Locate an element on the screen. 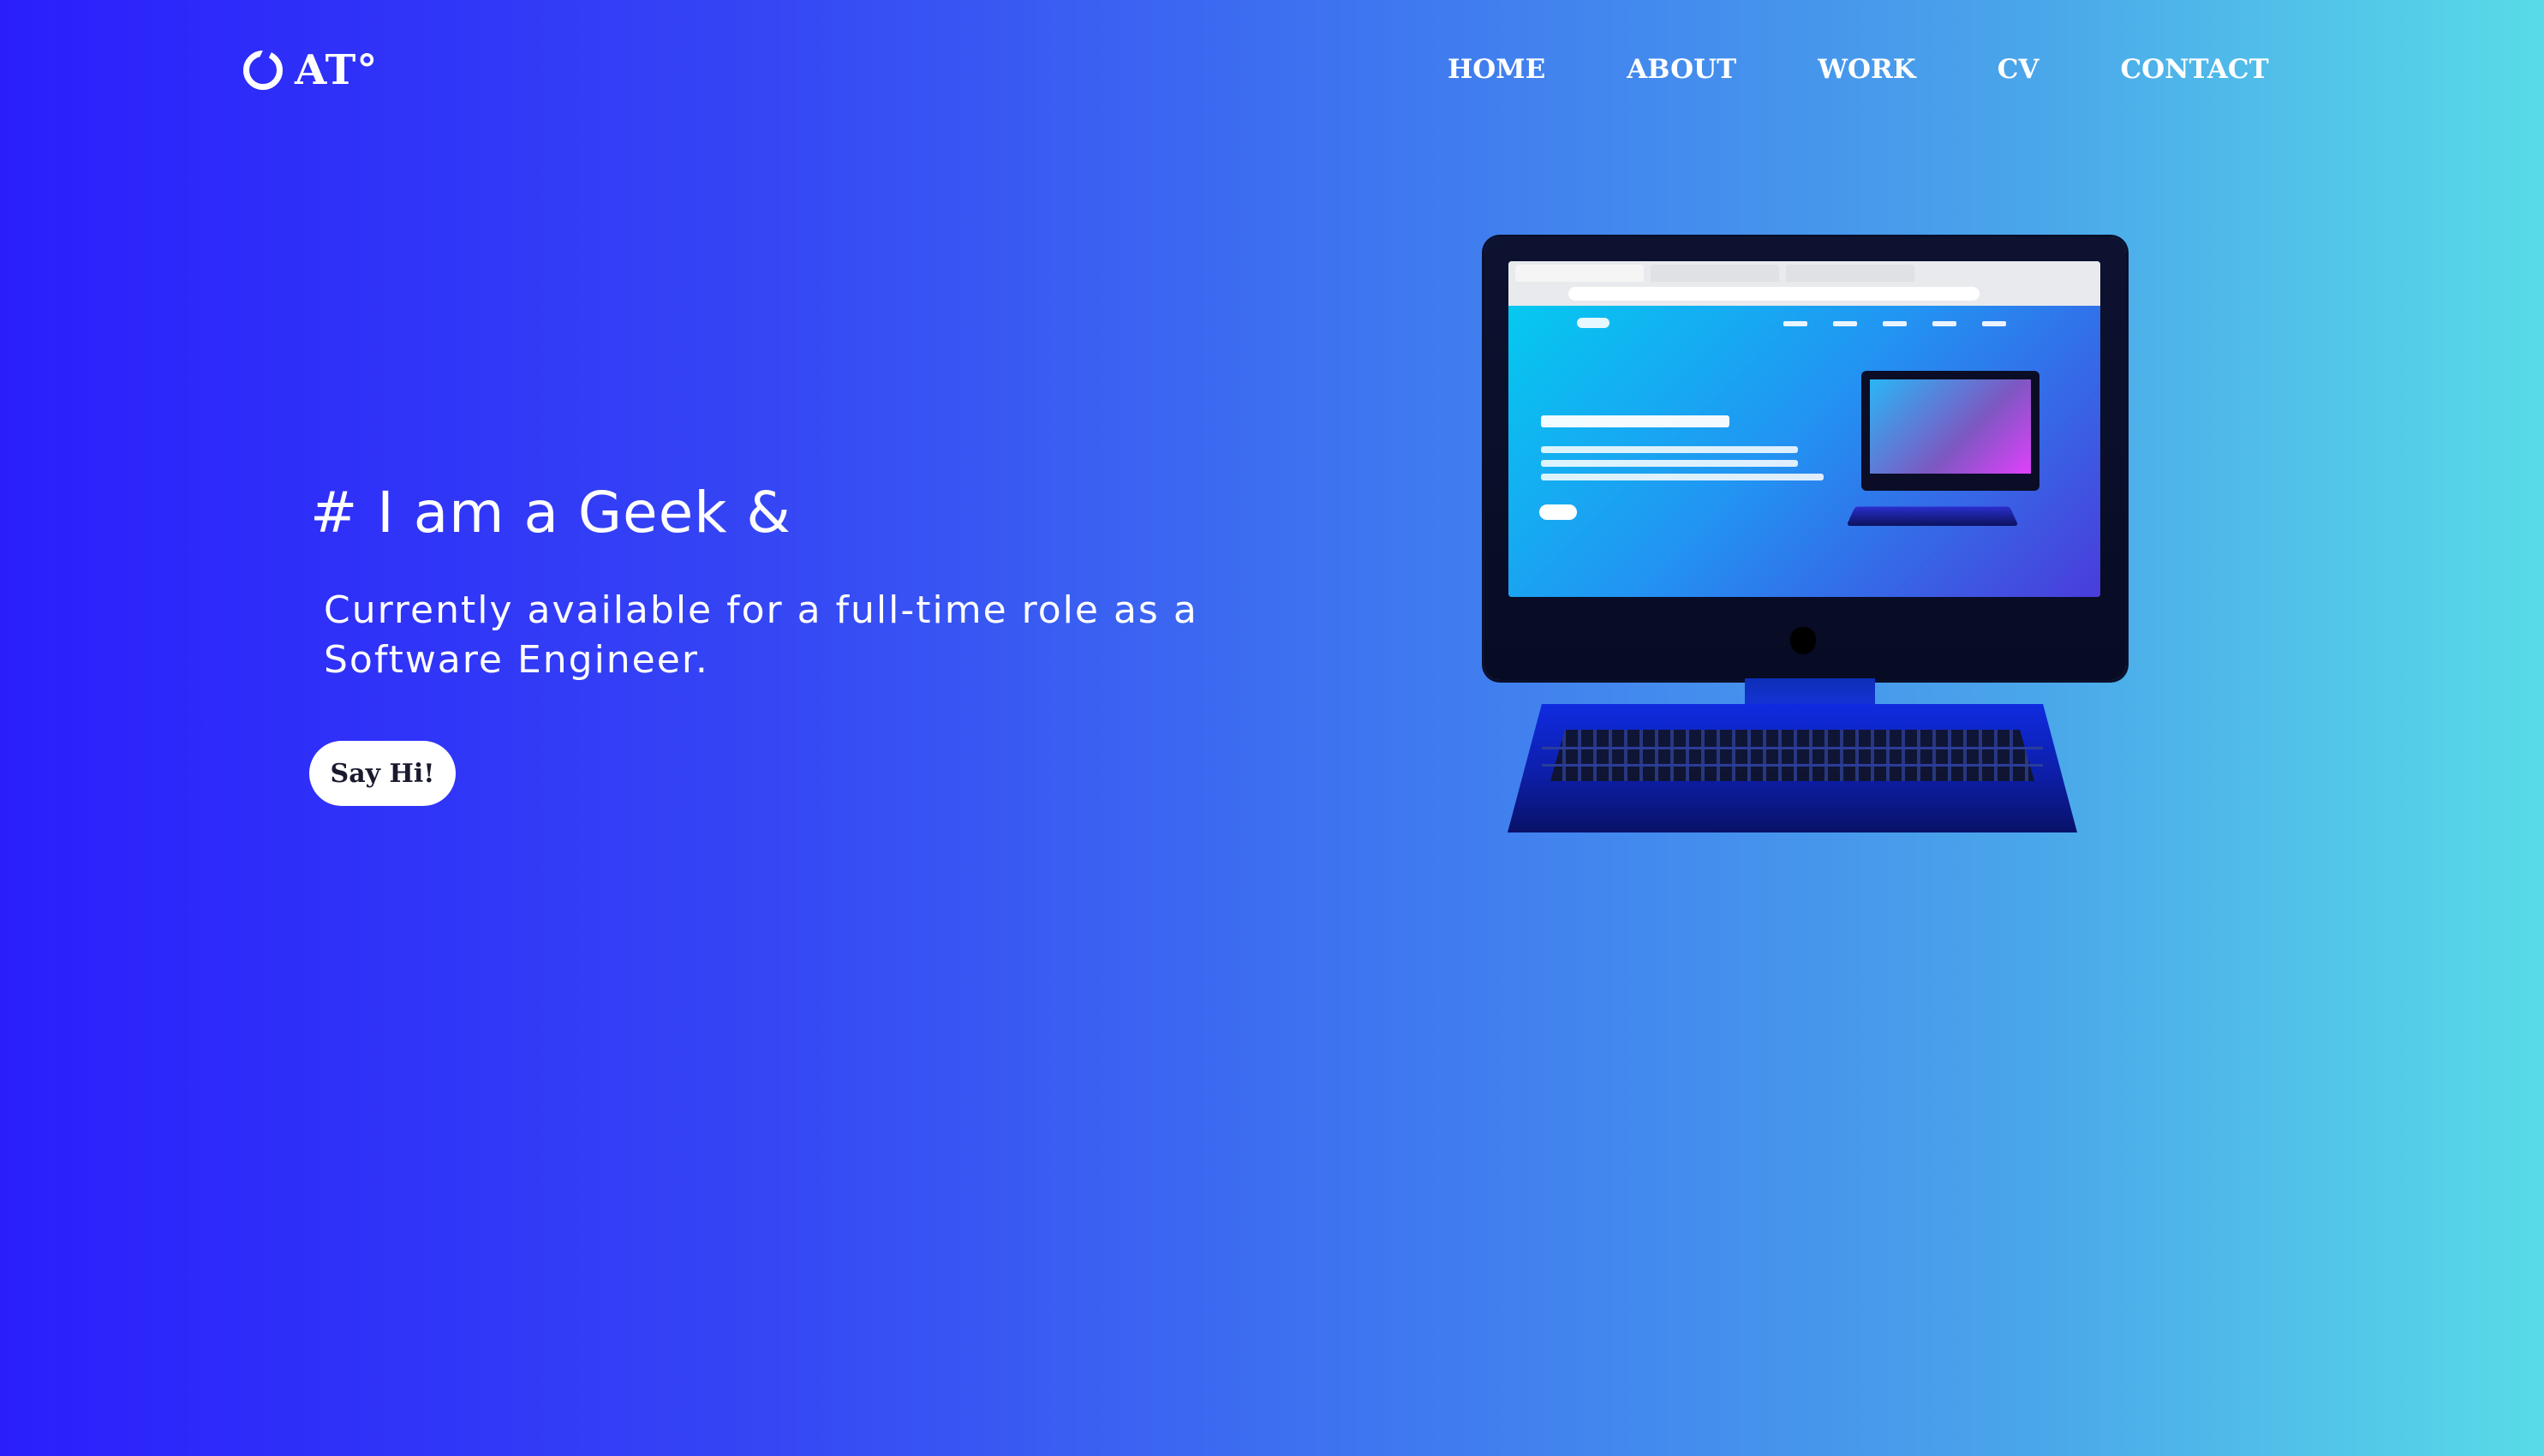 Image resolution: width=2544 pixels, height=1456 pixels. mini-heading-graphic is located at coordinates (1635, 421).